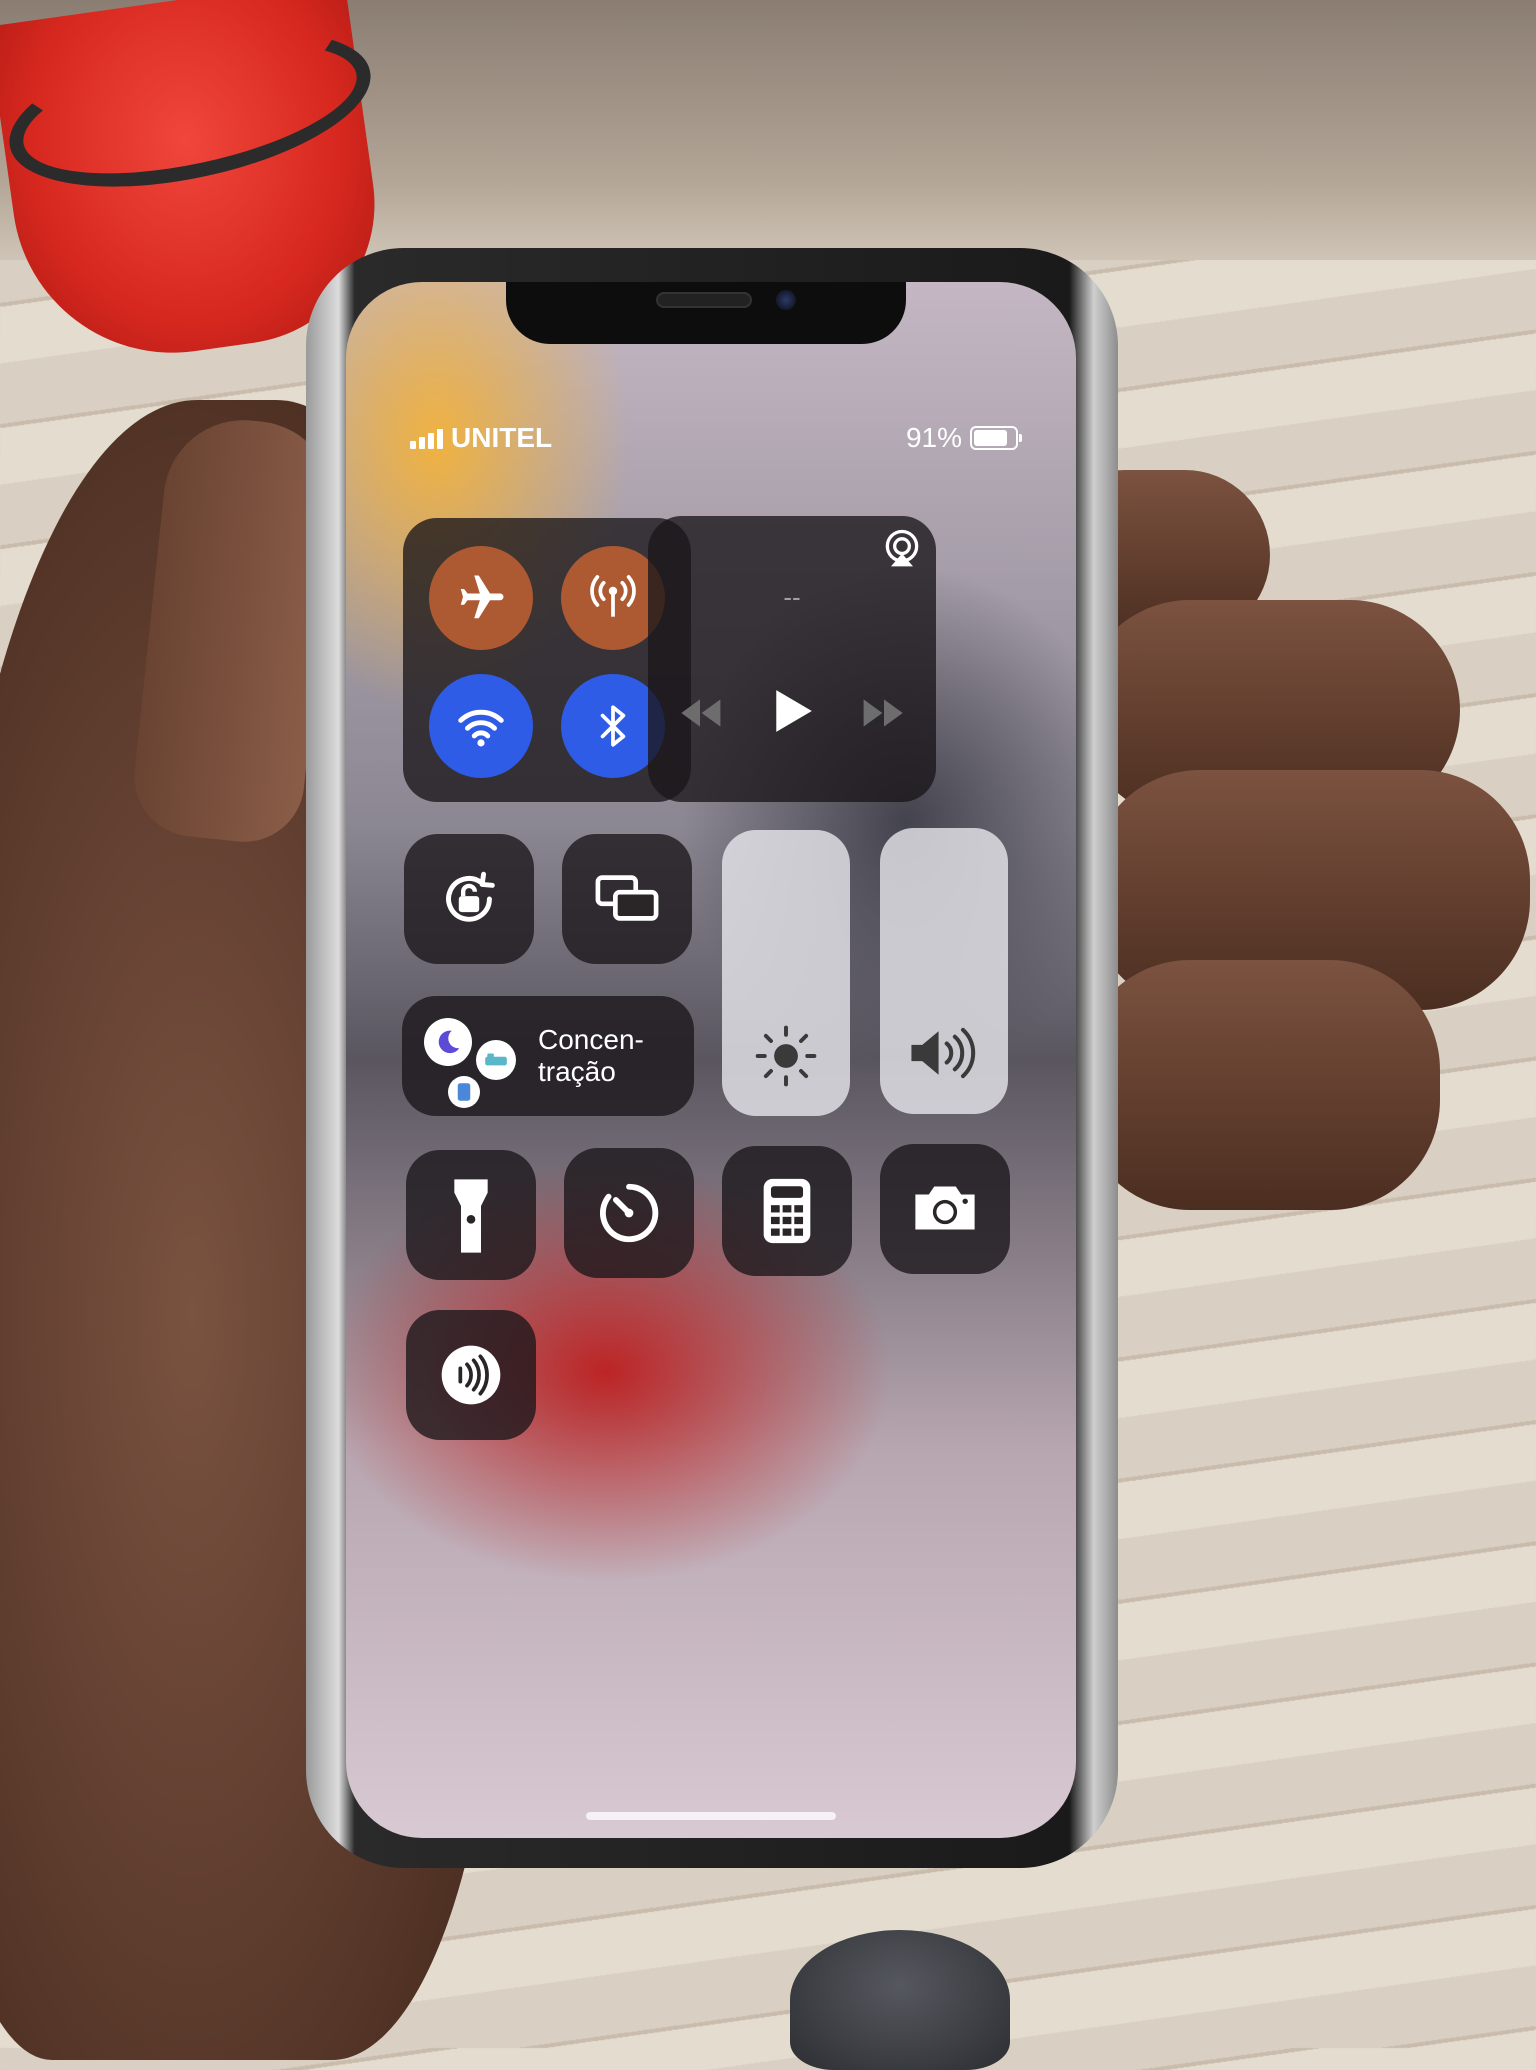  I want to click on speaker-icon, so click(943, 1053).